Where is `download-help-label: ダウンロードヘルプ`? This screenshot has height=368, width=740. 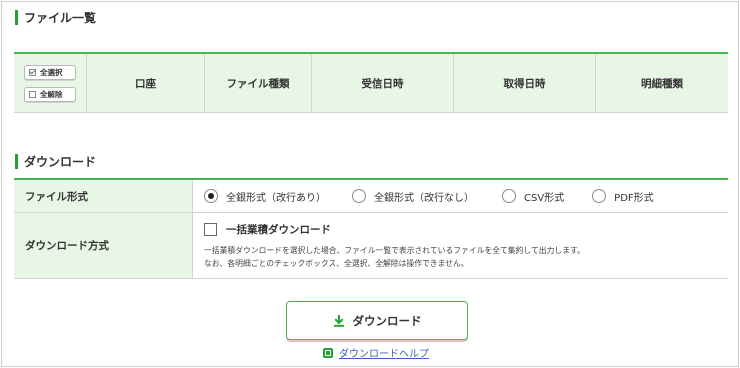 download-help-label: ダウンロードヘルプ is located at coordinates (384, 354).